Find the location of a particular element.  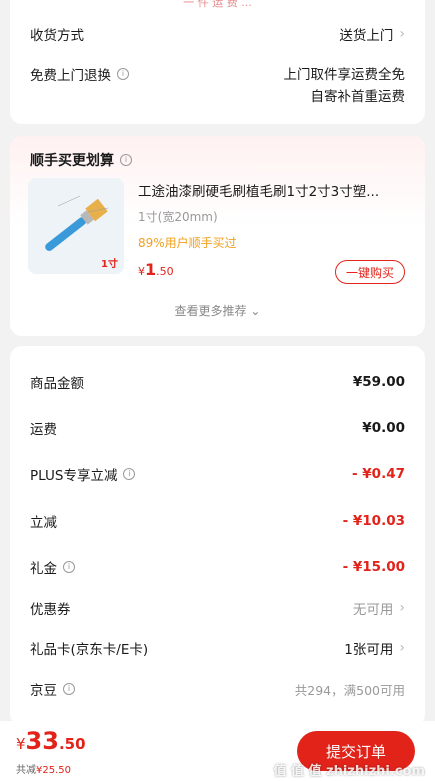

saved-amount: 共减¥25.50 is located at coordinates (43, 770).